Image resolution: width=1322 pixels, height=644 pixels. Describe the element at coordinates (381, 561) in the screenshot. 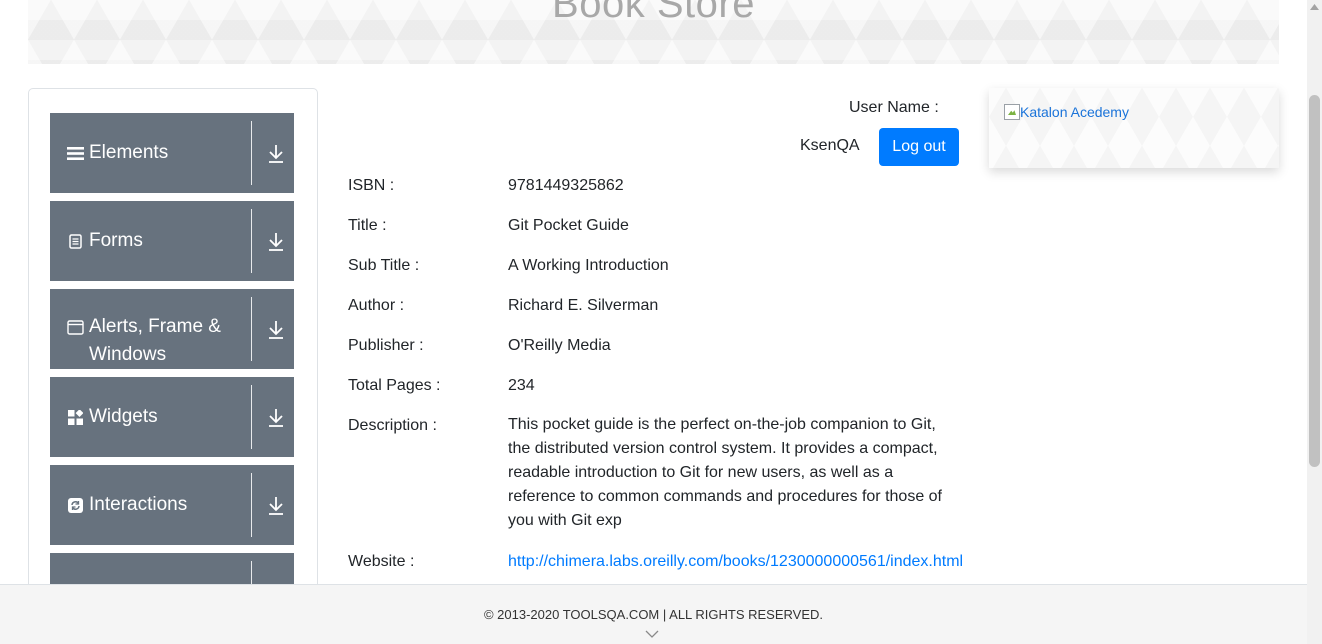

I see `website-label: Website :` at that location.